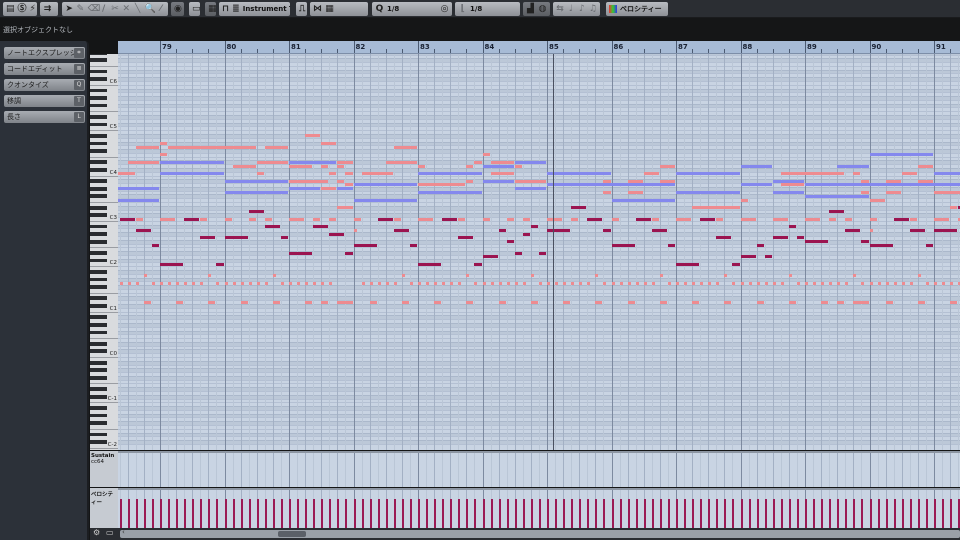 The height and width of the screenshot is (540, 960). What do you see at coordinates (539, 47) in the screenshot?
I see `ruler: 79 80 81 82 83 84 85 86 87 88 89 90 91` at bounding box center [539, 47].